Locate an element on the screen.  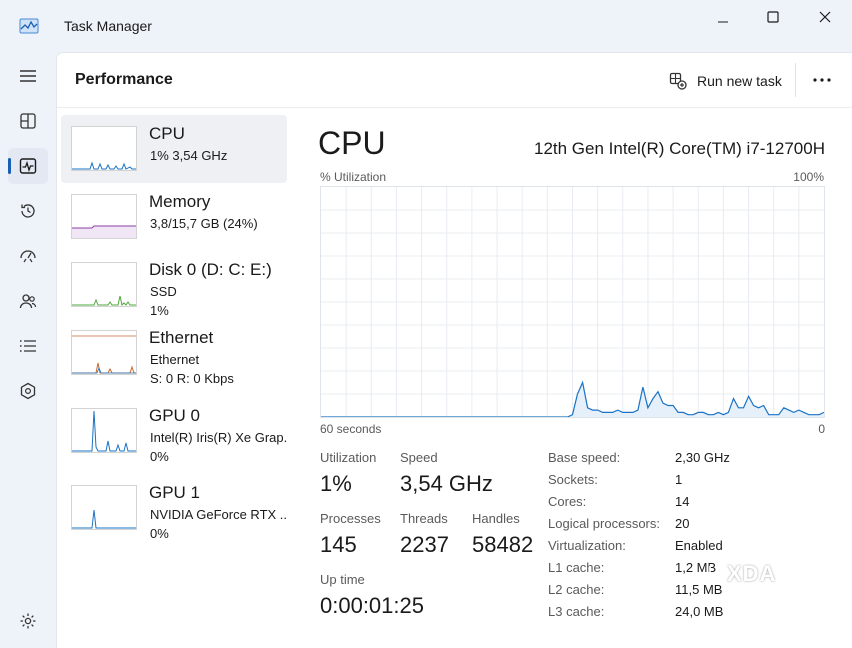
hamburger-menu-button is located at coordinates (28, 76).